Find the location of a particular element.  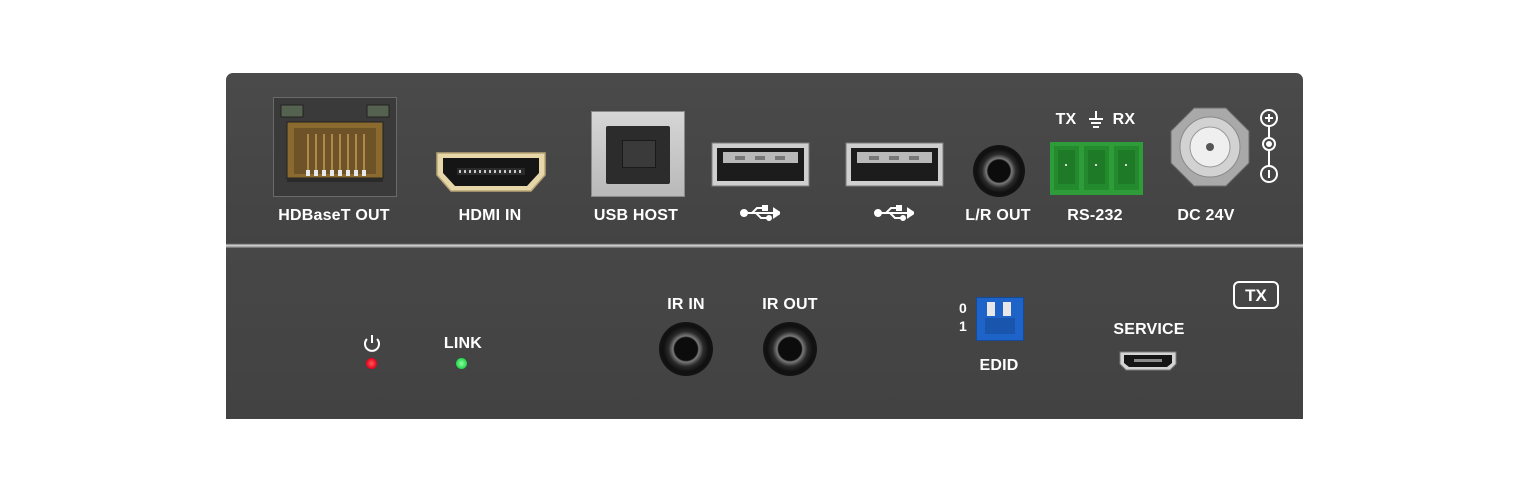

ir-in-label: IR IN is located at coordinates (686, 304).